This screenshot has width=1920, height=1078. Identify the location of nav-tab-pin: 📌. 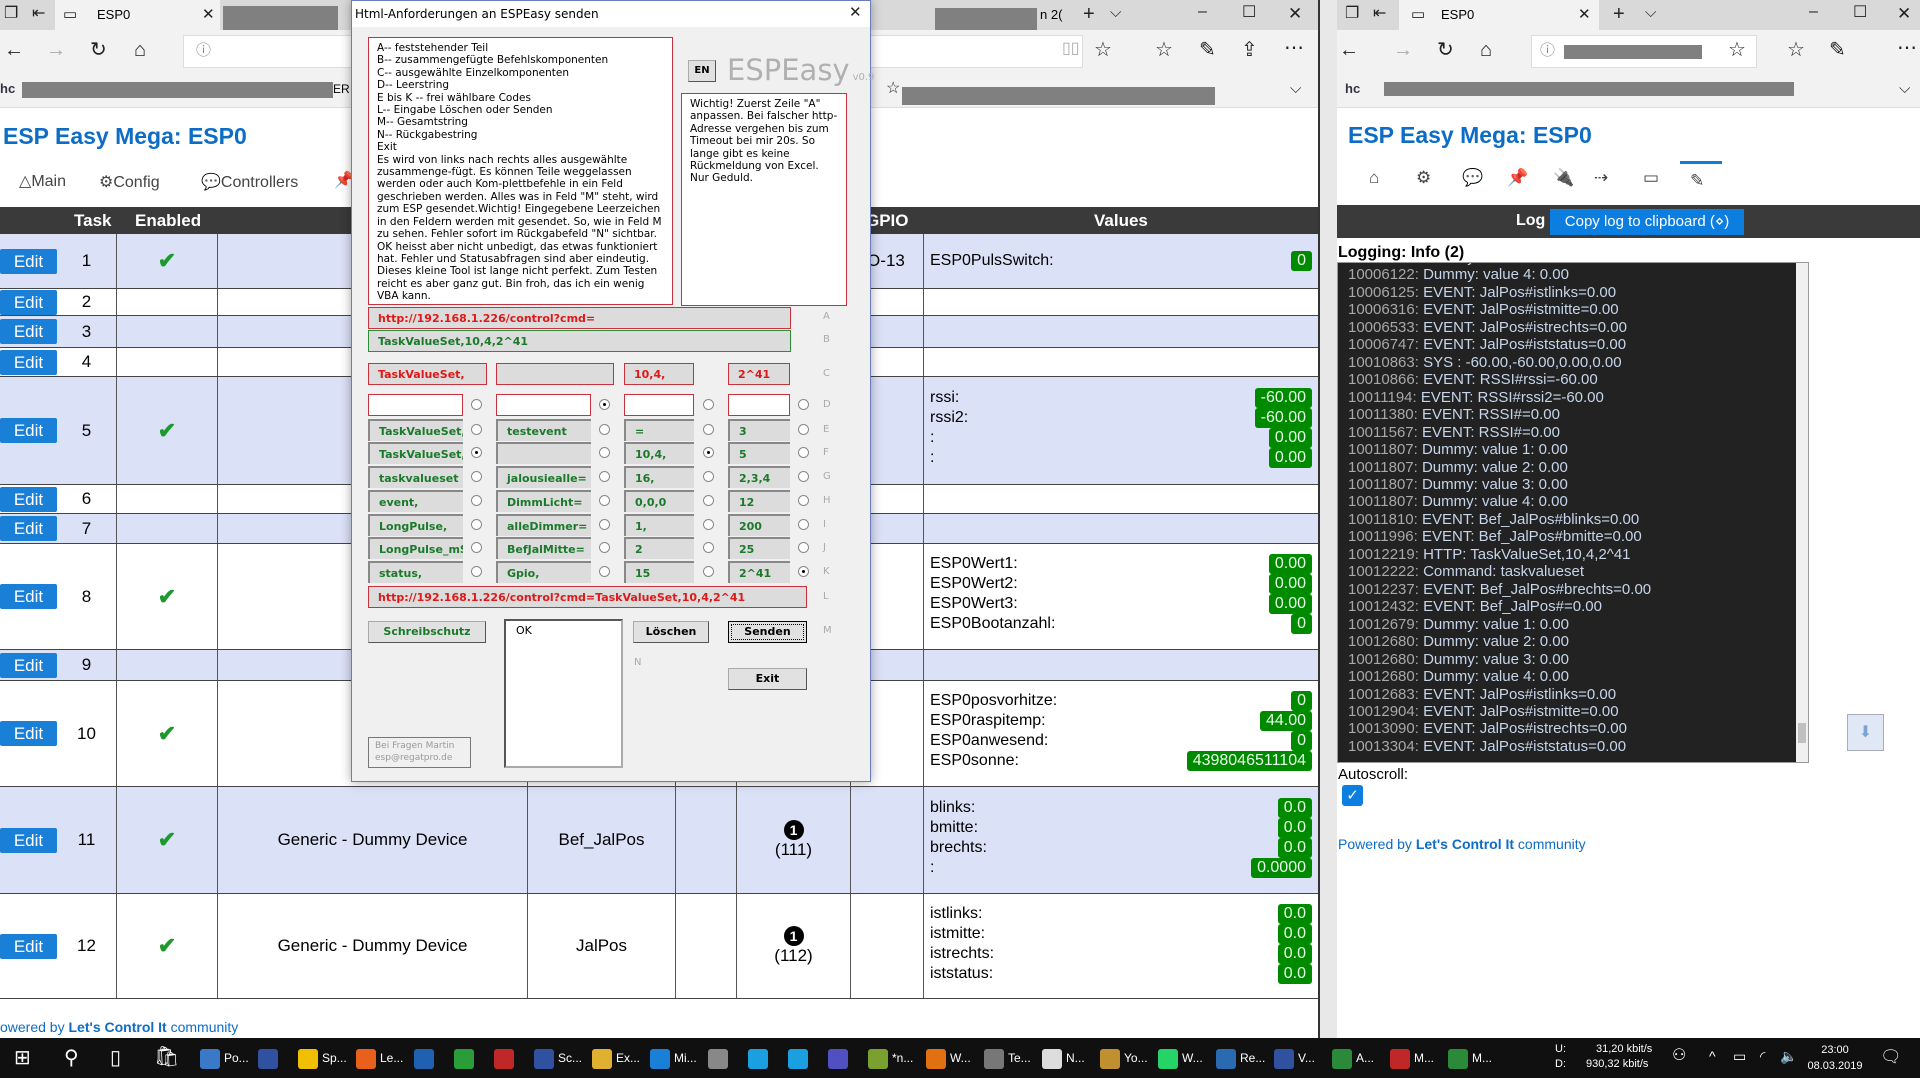
(1518, 179).